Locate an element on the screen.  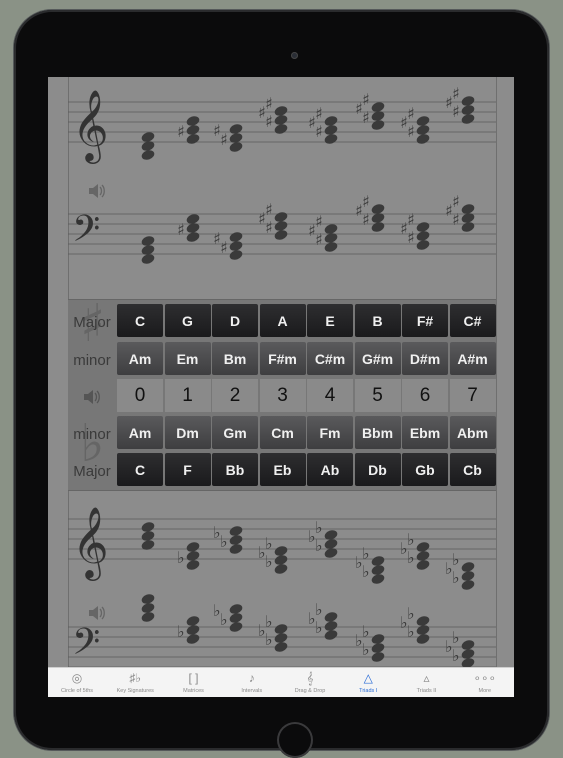
key-button: G#m is located at coordinates (377, 358).